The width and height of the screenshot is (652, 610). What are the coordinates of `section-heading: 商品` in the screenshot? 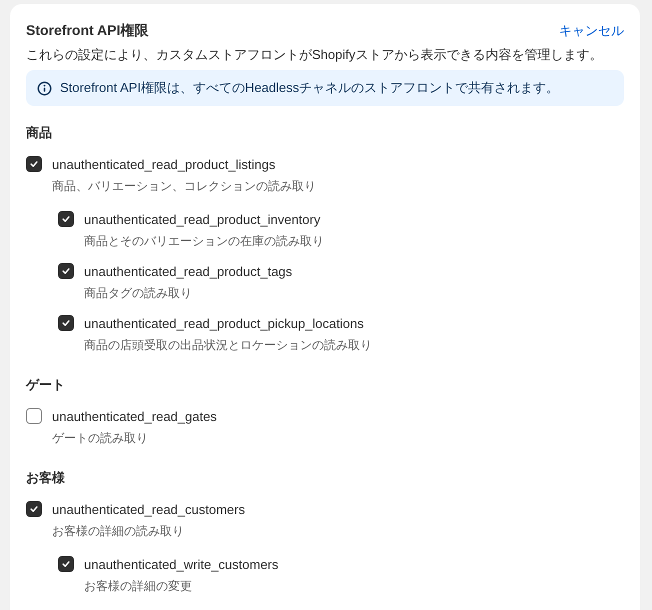 It's located at (39, 133).